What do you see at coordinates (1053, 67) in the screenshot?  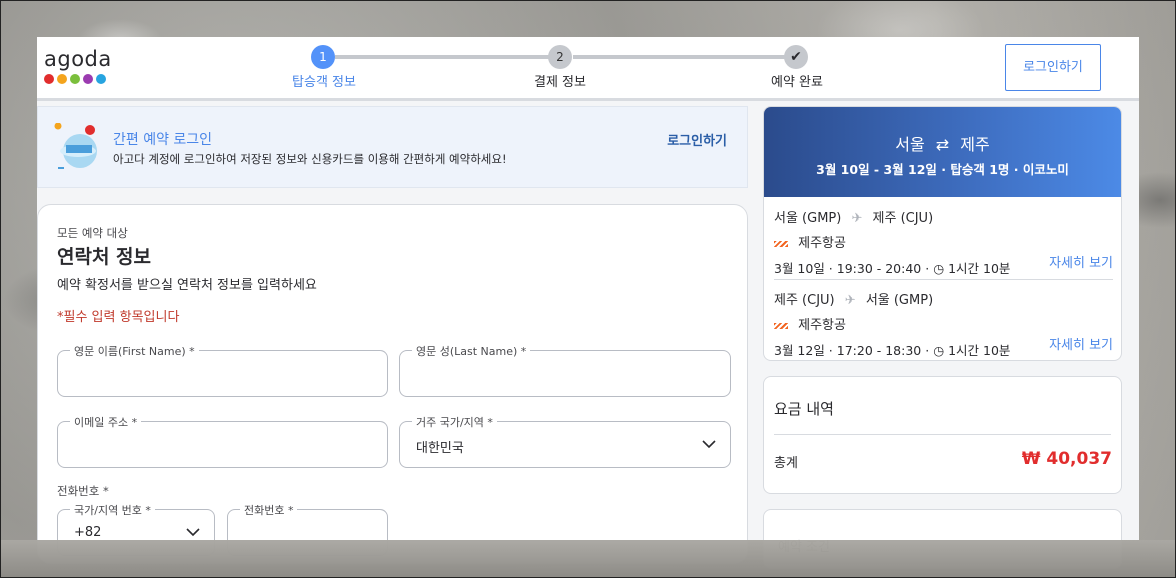 I see `header-login-button: 로그인하기` at bounding box center [1053, 67].